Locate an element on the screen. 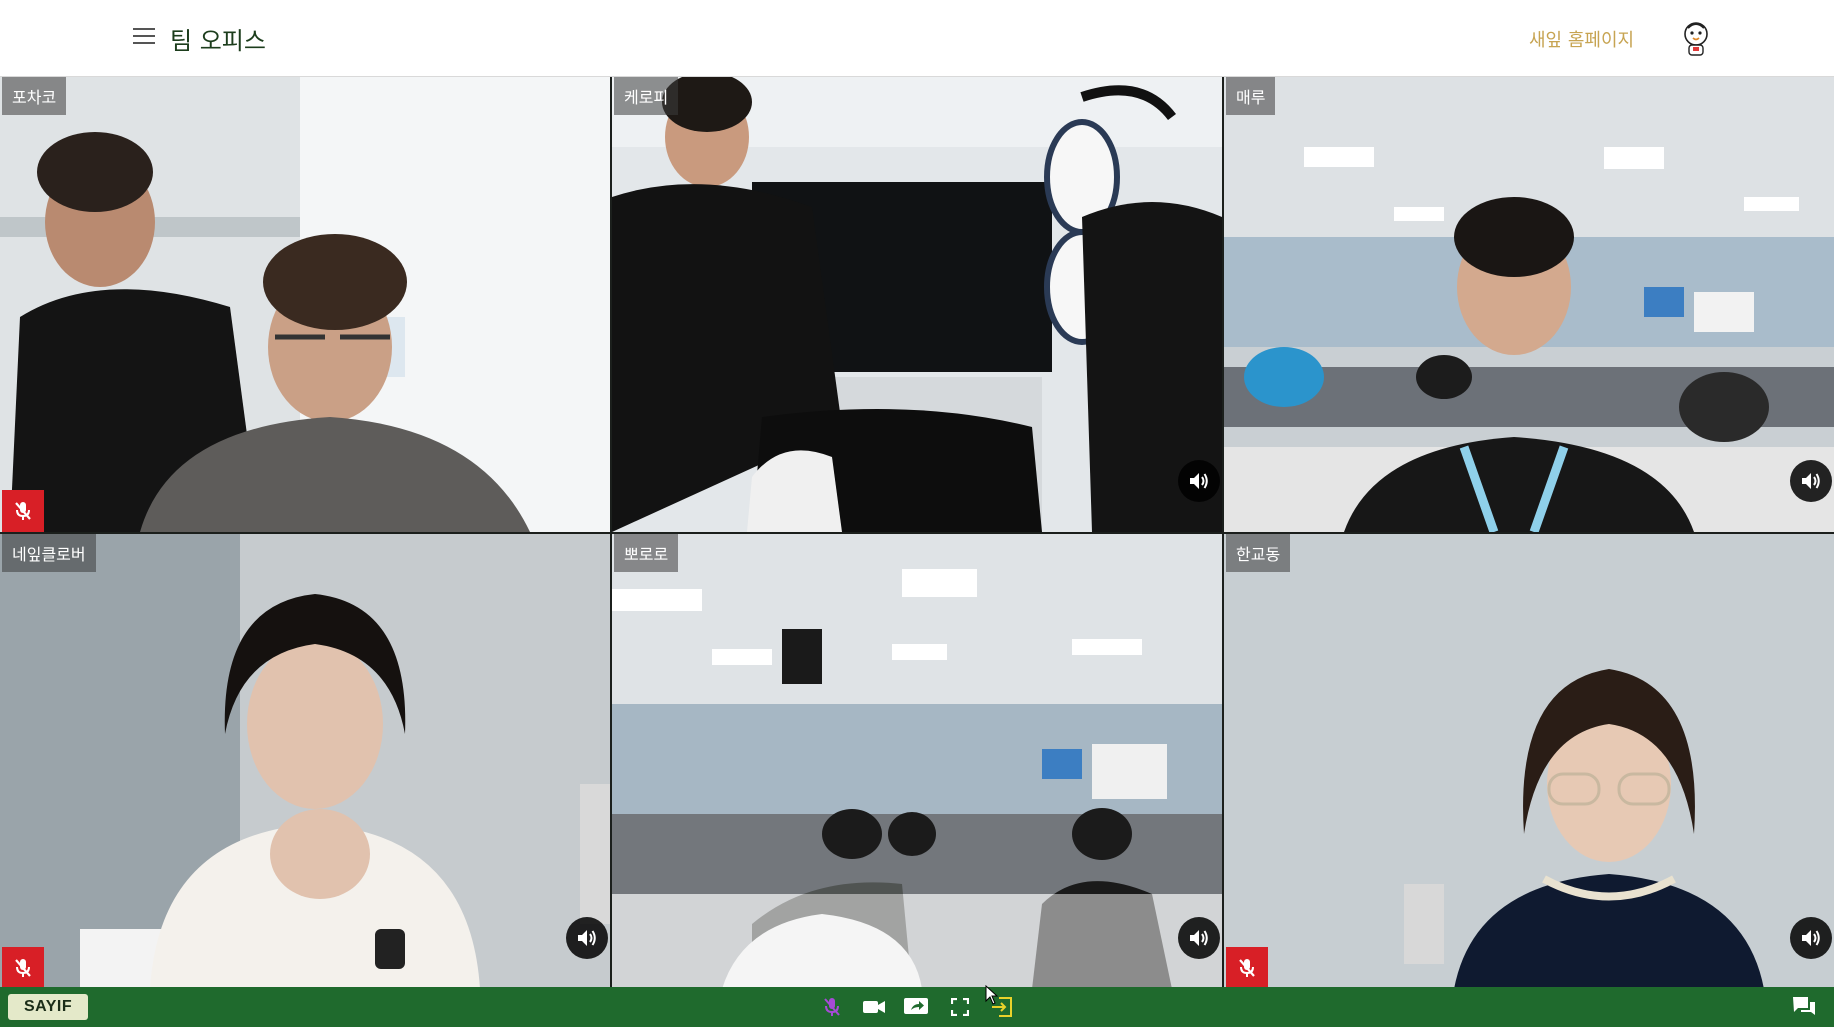 Image resolution: width=1834 pixels, height=1027 pixels. camera-icon is located at coordinates (874, 1007).